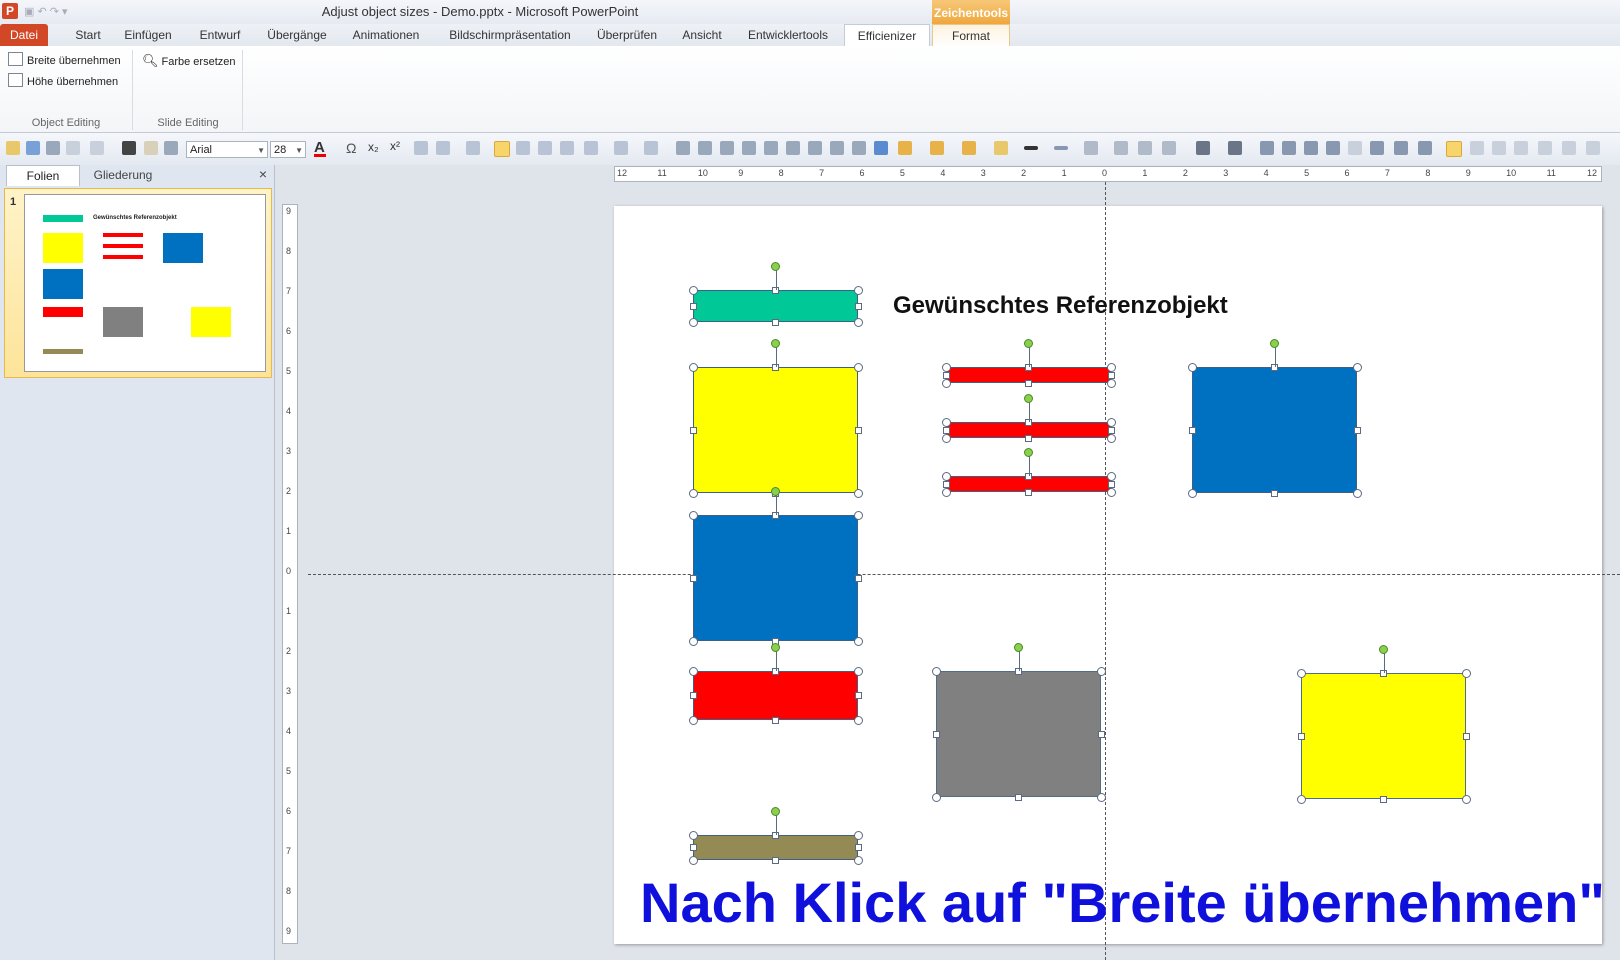 The width and height of the screenshot is (1620, 960). Describe the element at coordinates (815, 148) in the screenshot. I see `distribute-vertical-icon` at that location.